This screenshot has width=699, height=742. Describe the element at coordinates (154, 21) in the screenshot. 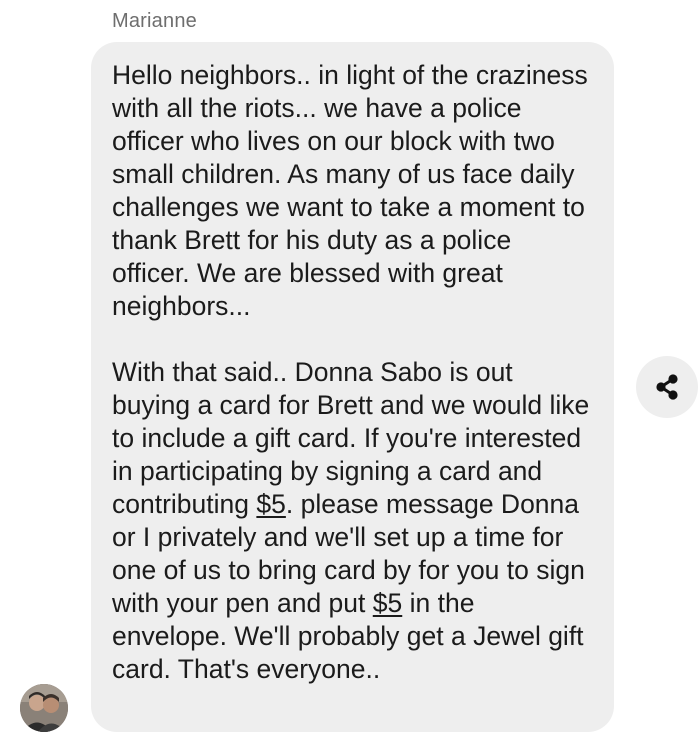

I see `sender-name: Marianne` at that location.